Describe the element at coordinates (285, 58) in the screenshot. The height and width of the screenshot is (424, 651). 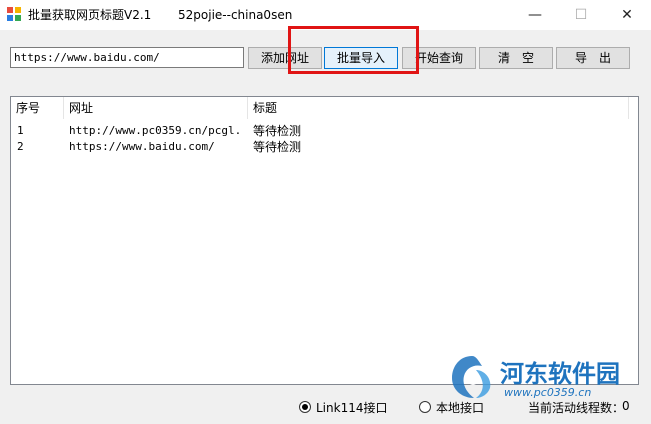
I see `add-url-button: 添加网址` at that location.